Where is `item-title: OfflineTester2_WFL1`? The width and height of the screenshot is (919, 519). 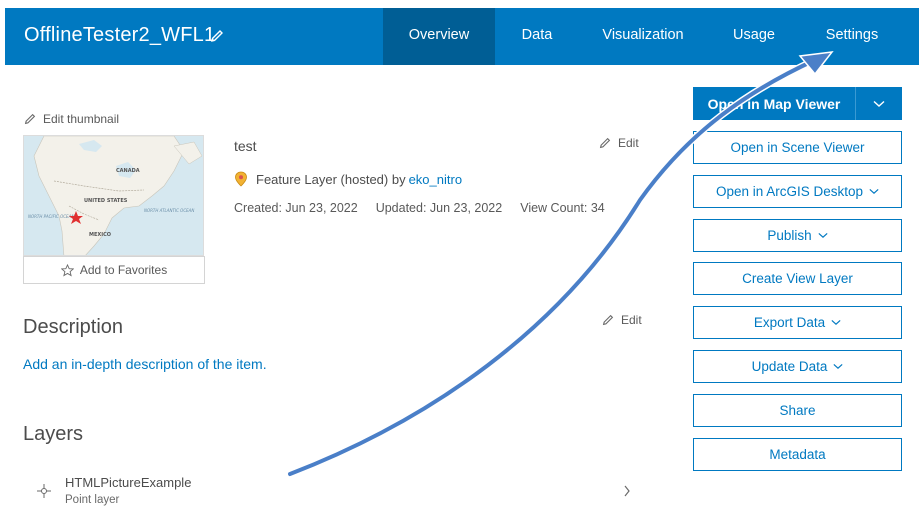 item-title: OfflineTester2_WFL1 is located at coordinates (120, 35).